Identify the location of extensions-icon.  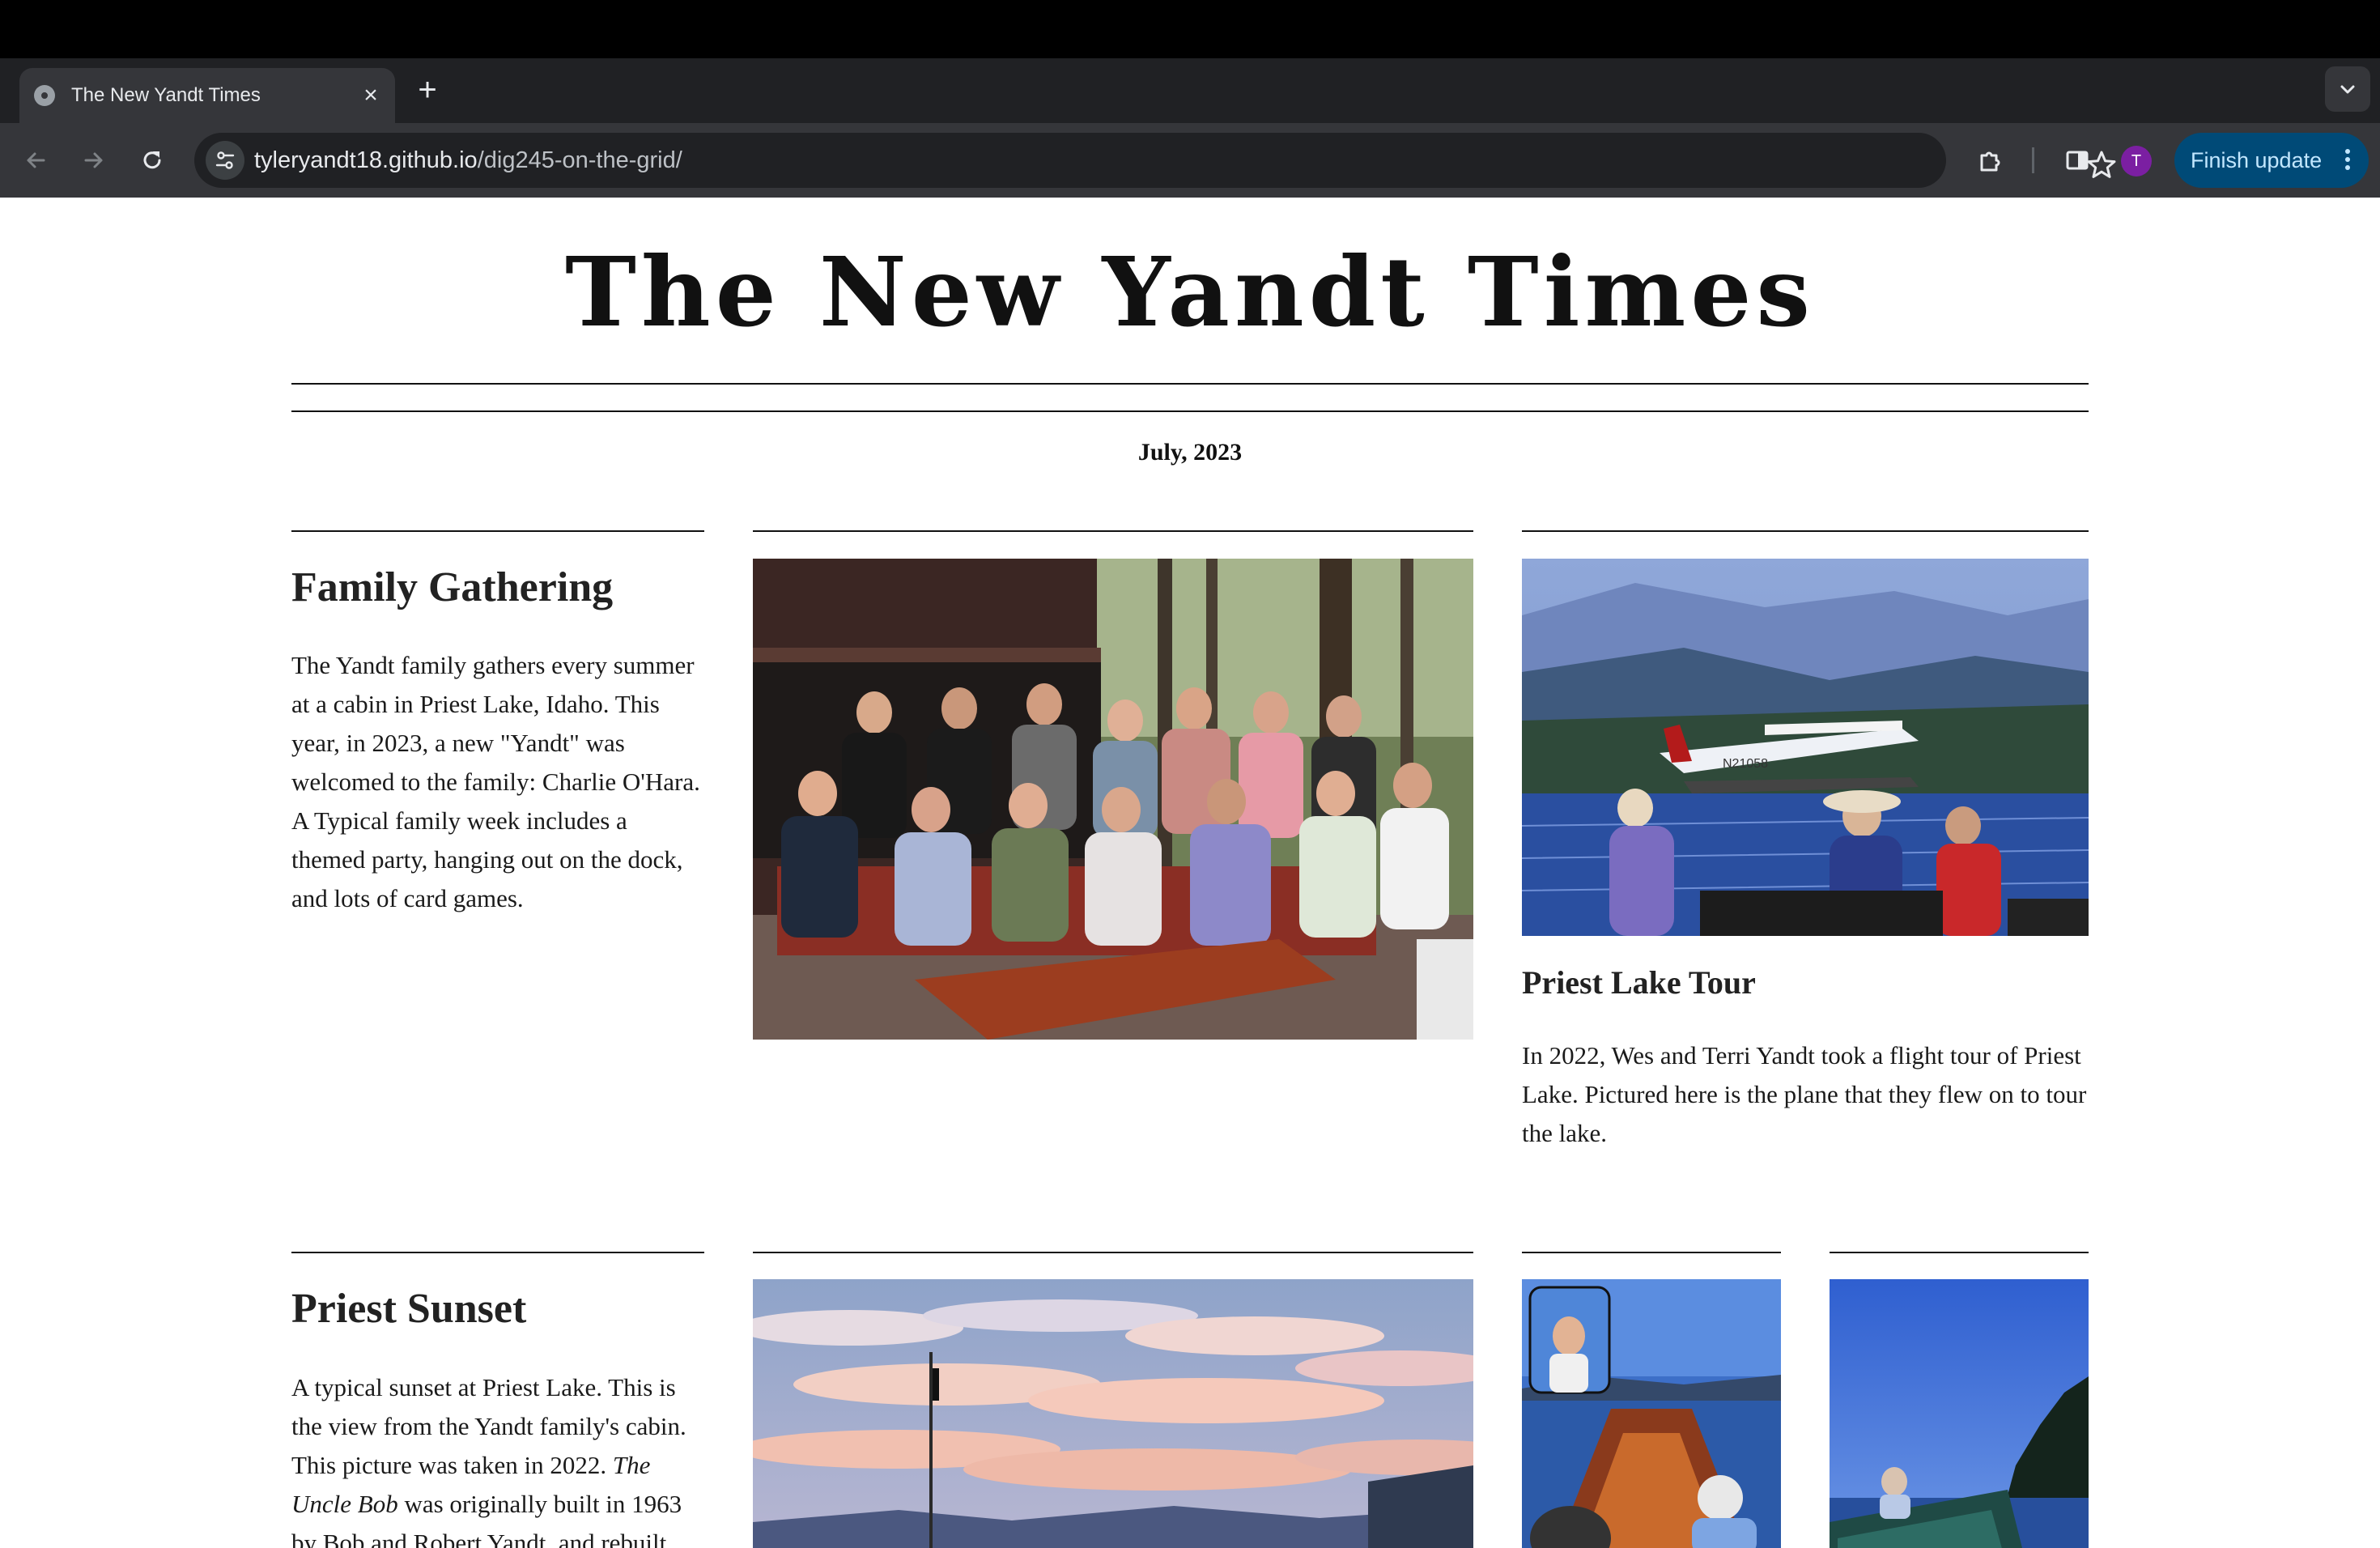
(1990, 161).